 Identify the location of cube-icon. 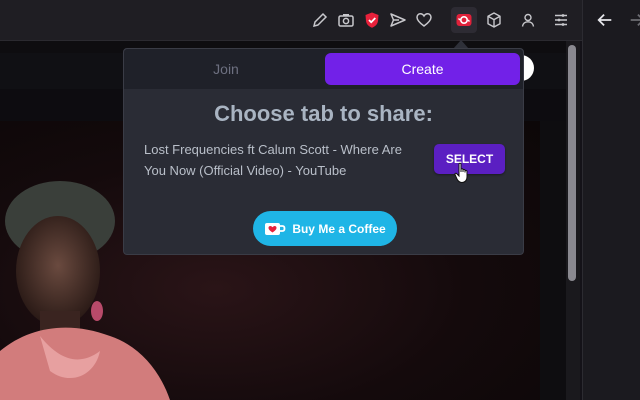
(494, 20).